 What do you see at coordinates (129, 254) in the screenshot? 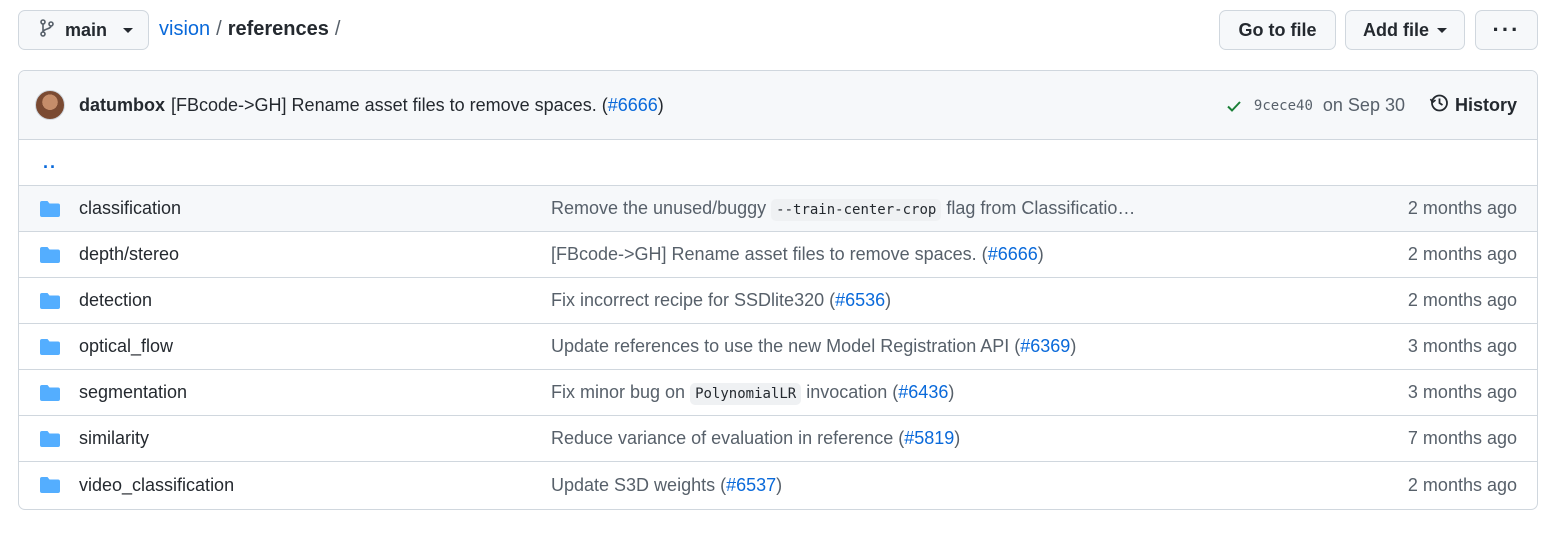
I see `file-name-link: depth/stereo` at bounding box center [129, 254].